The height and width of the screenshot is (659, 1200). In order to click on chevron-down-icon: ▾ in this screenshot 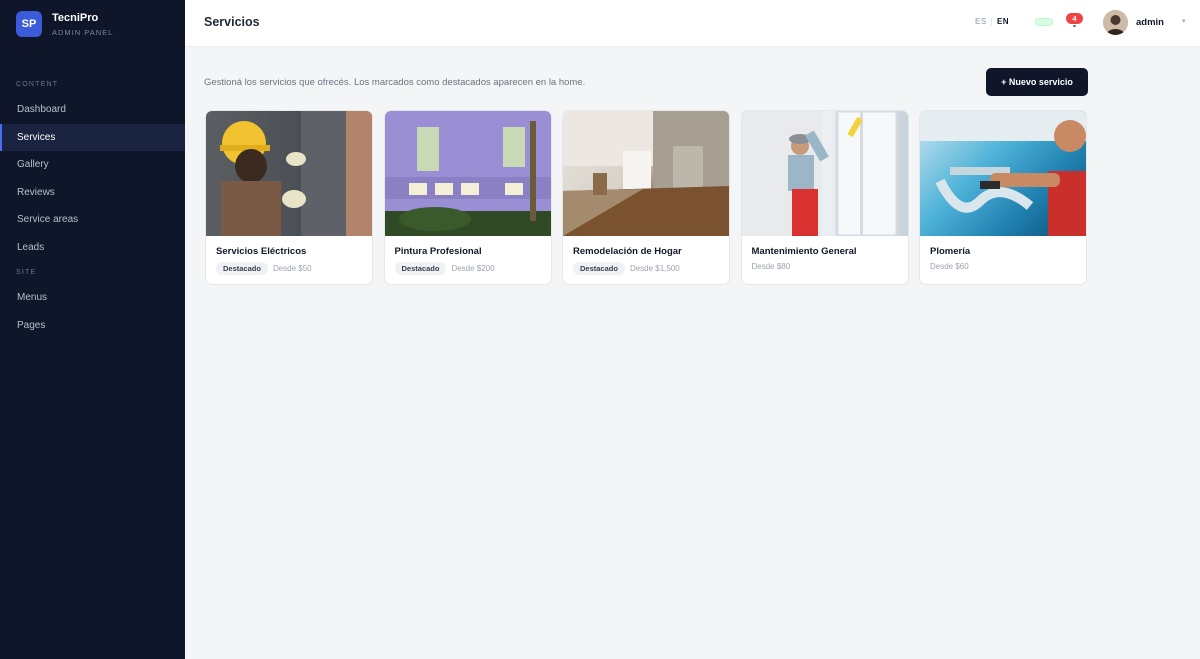, I will do `click(1184, 21)`.